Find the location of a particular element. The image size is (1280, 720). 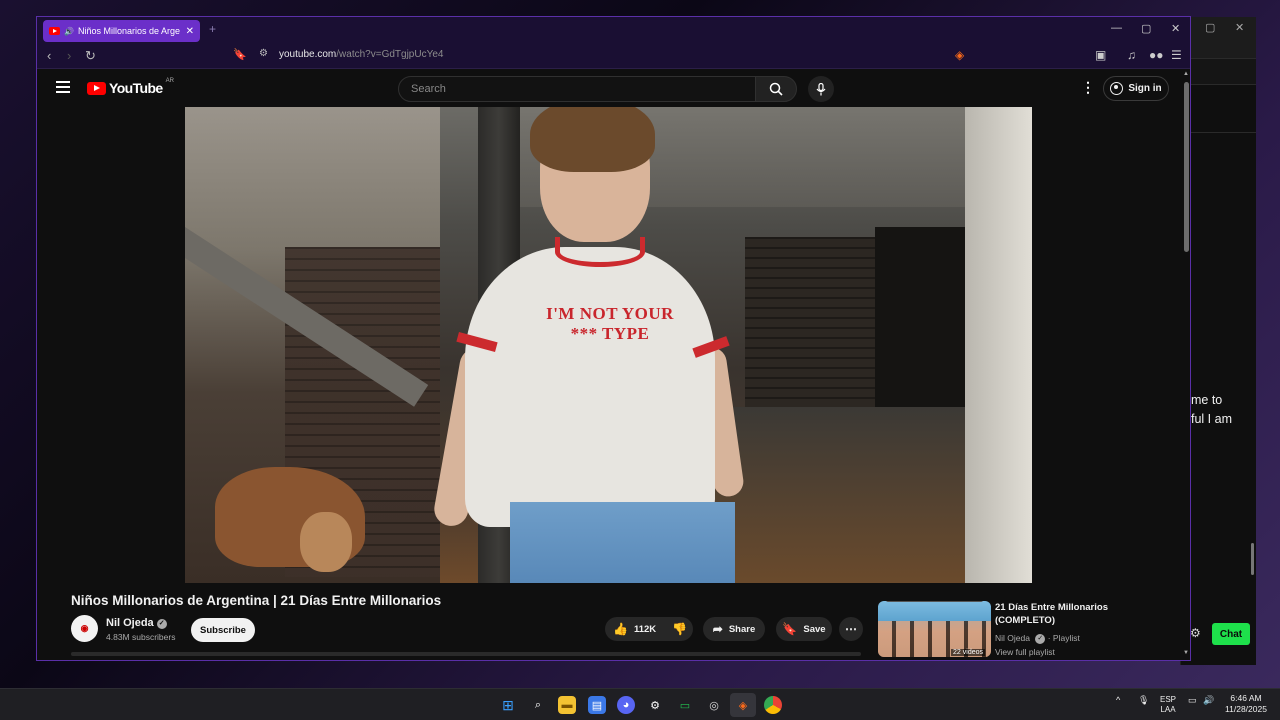

like-count: 112K is located at coordinates (645, 629).